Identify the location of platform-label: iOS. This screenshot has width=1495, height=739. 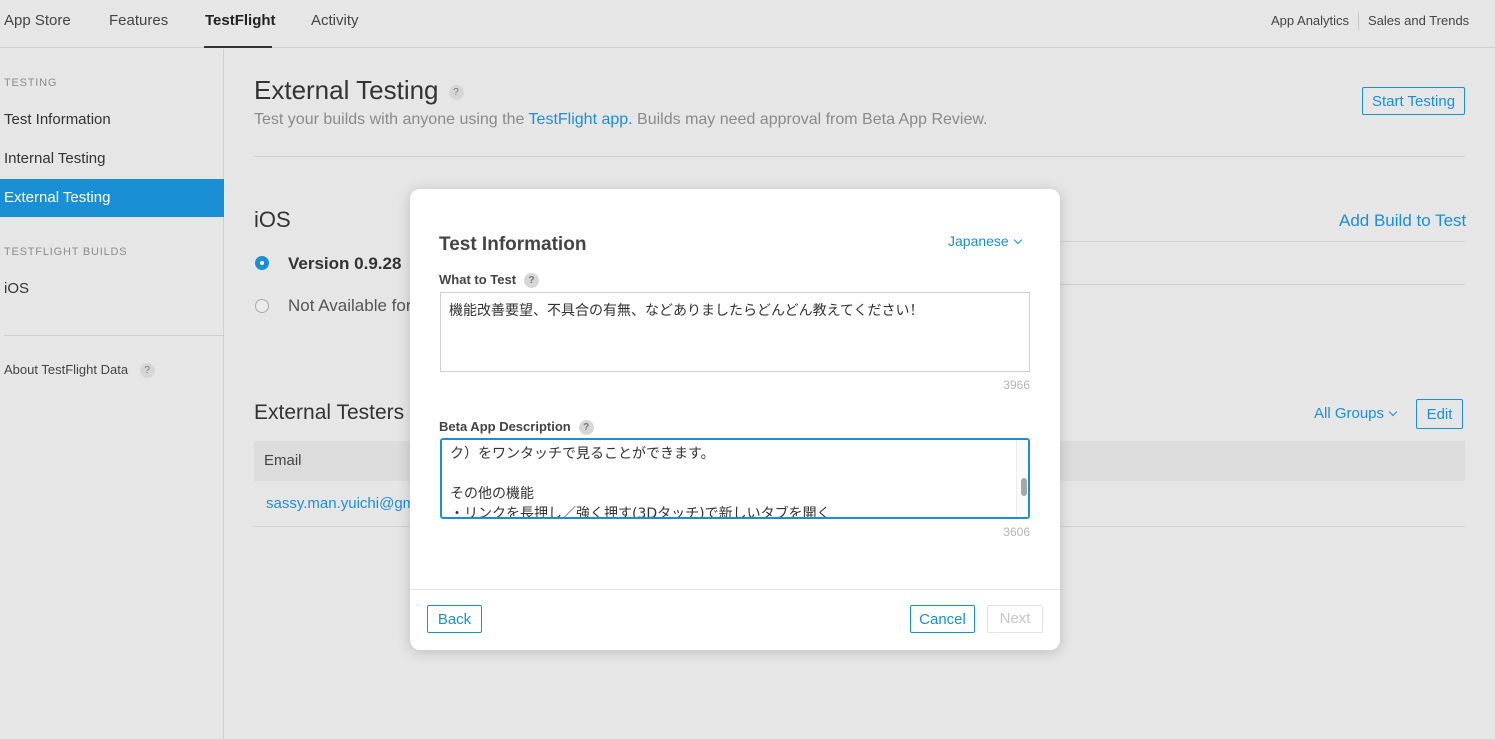
(272, 219).